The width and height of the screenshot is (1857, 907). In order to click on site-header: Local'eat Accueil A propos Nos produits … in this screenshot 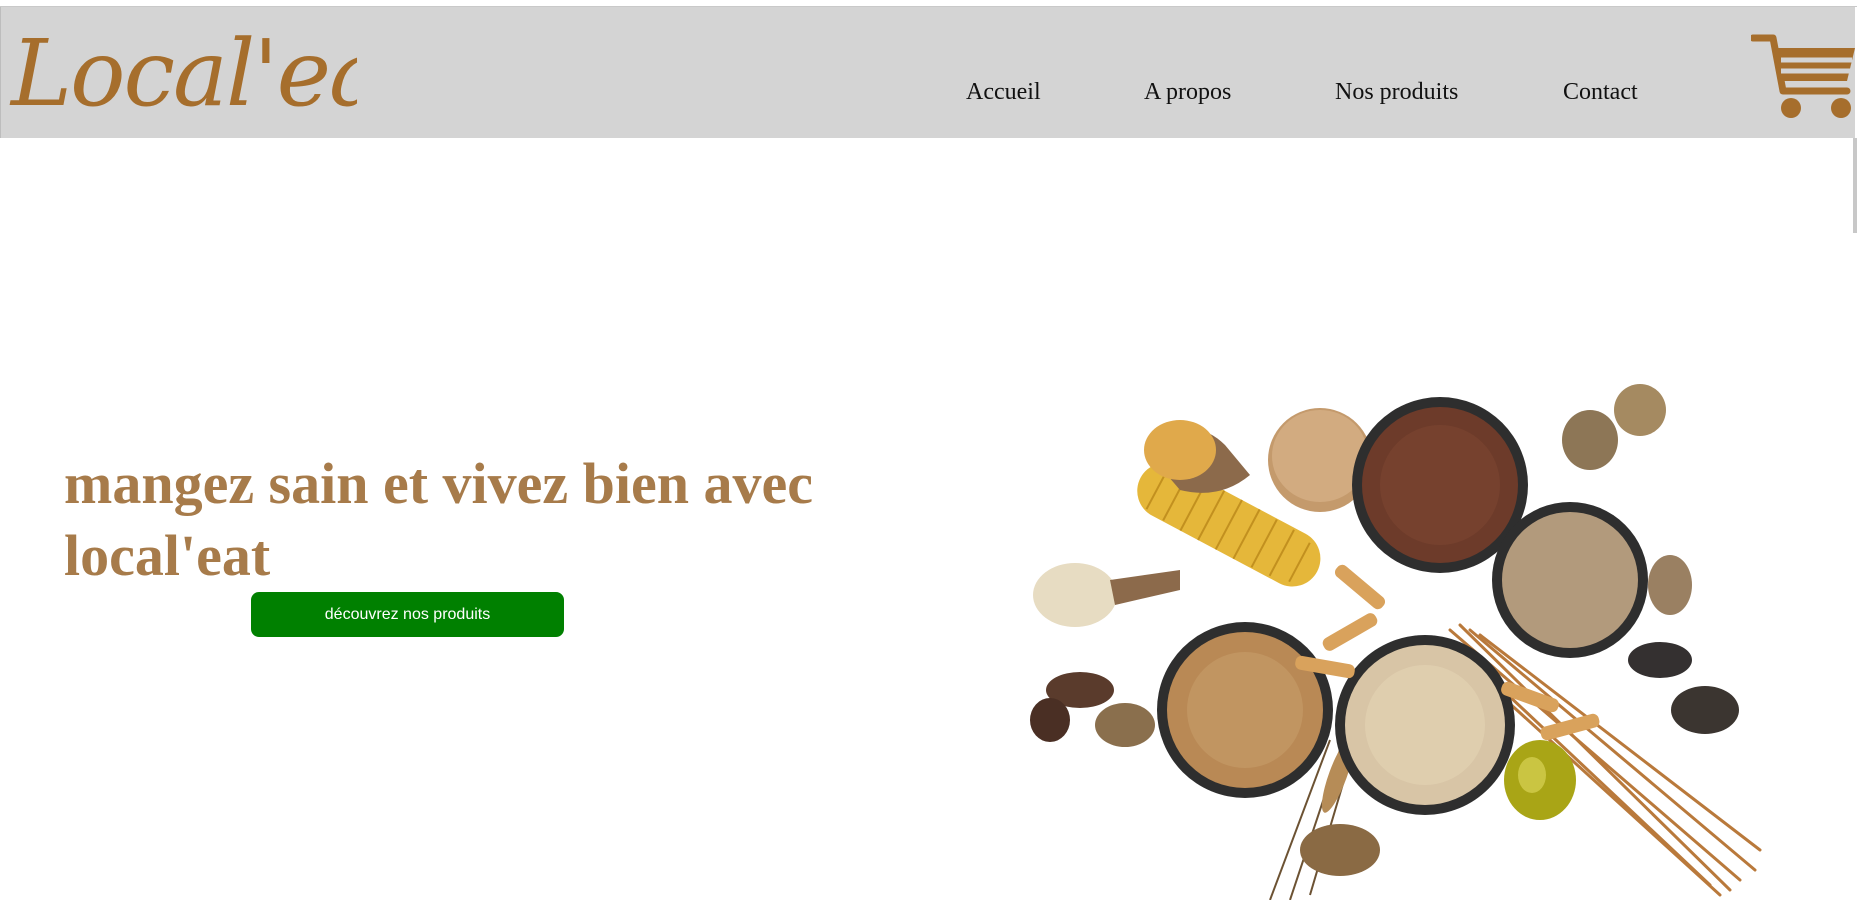, I will do `click(927, 72)`.